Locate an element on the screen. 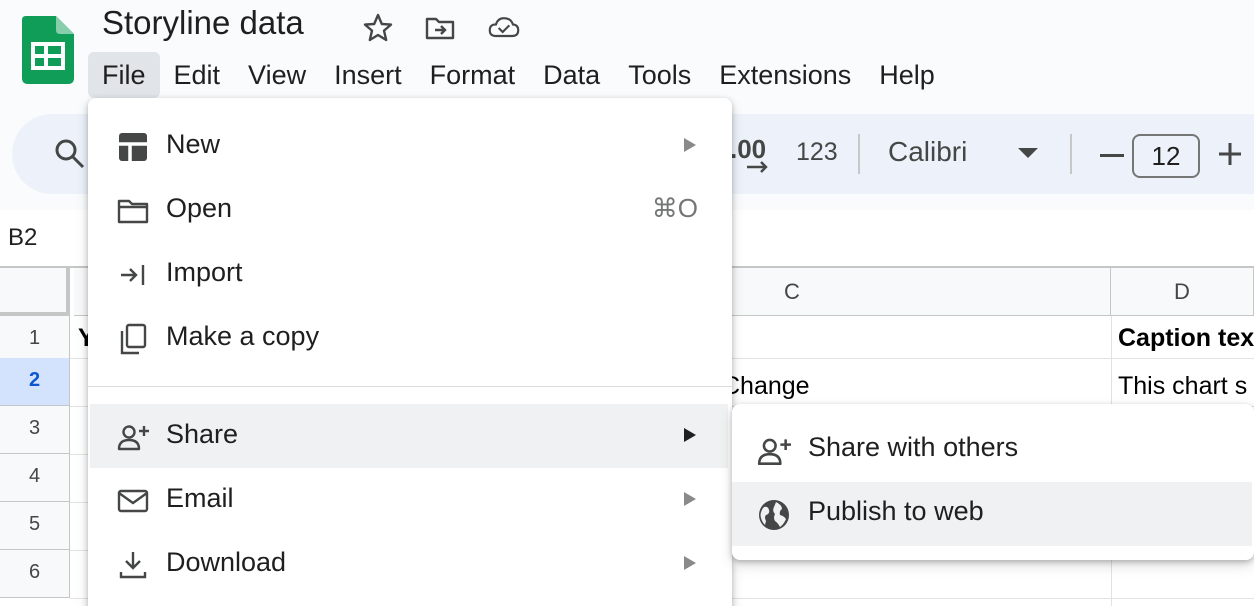 This screenshot has height=606, width=1254. font-family-select: Calibri is located at coordinates (927, 152).